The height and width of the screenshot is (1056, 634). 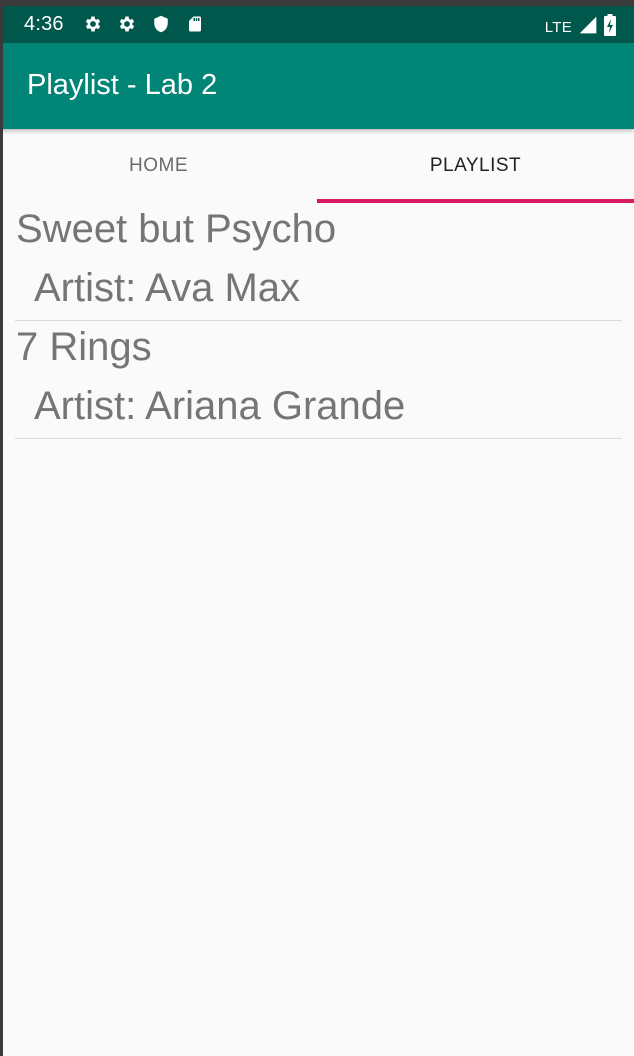 What do you see at coordinates (558, 27) in the screenshot?
I see `network-type: LTE` at bounding box center [558, 27].